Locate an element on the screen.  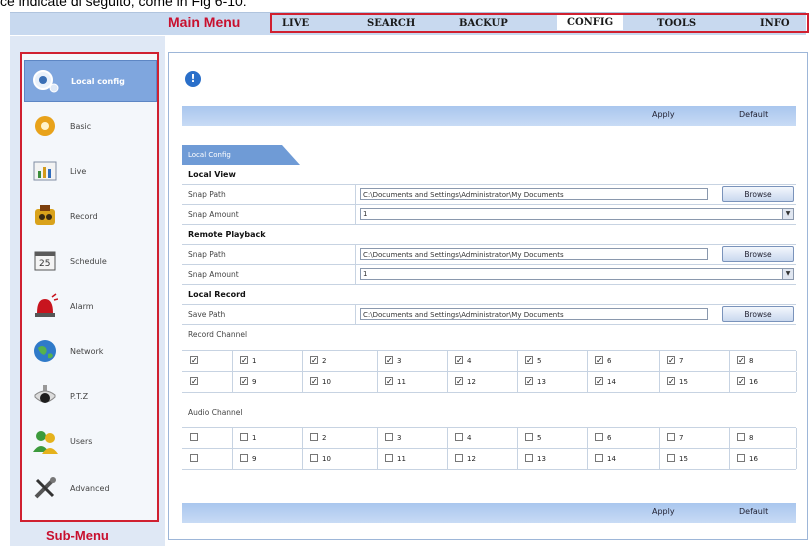
channel-number: 7 is located at coordinates (681, 438).